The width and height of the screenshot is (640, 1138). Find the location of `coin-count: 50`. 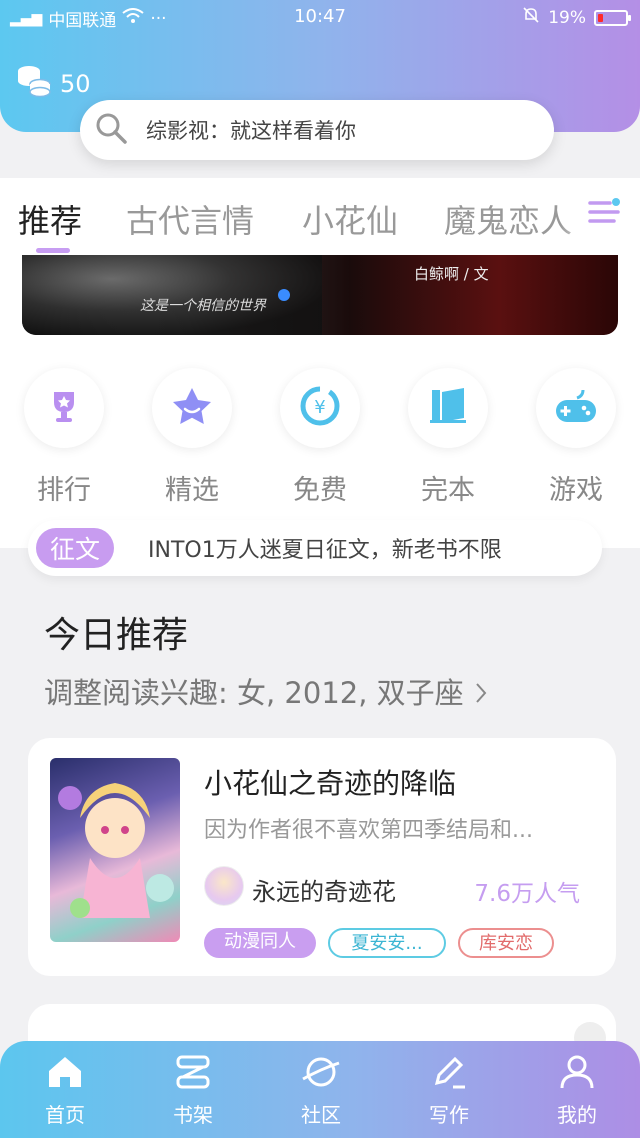

coin-count: 50 is located at coordinates (75, 84).